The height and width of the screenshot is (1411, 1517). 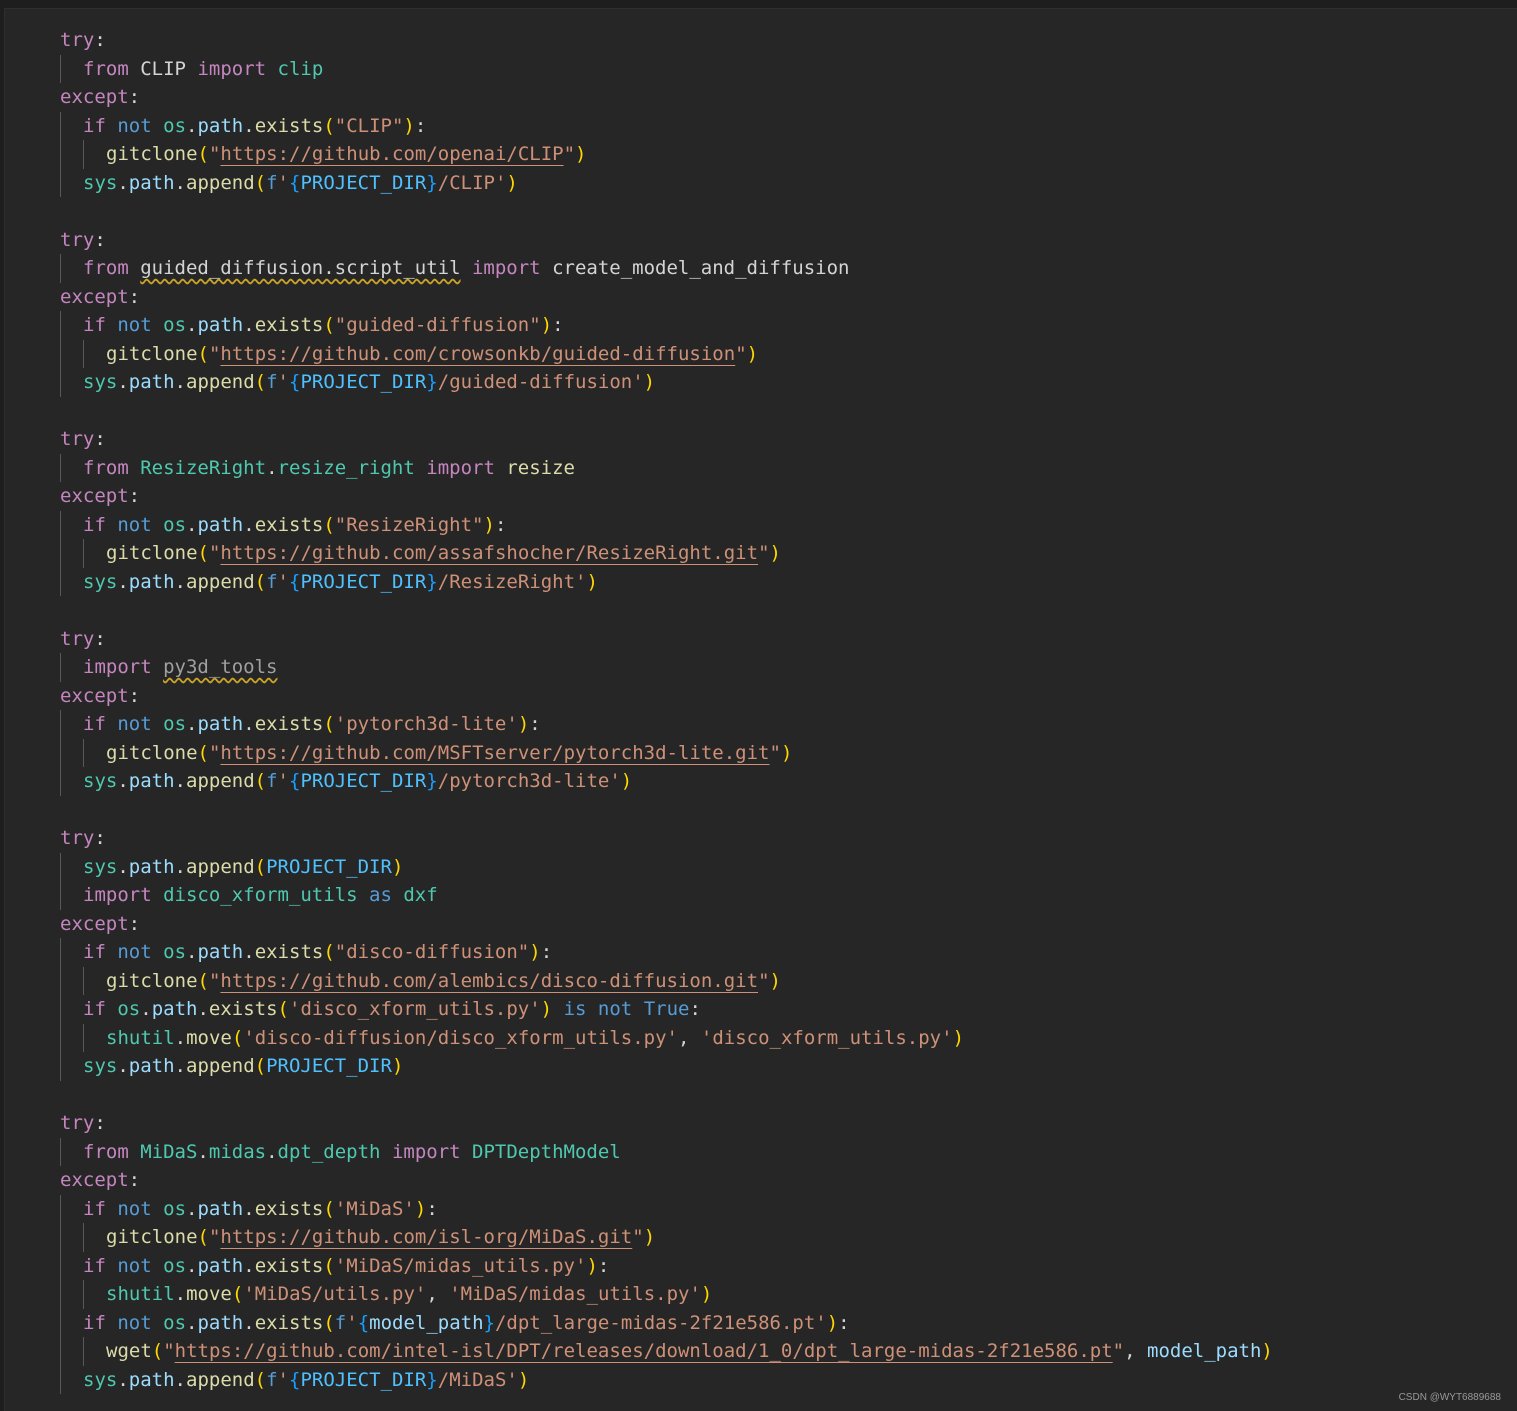 I want to click on code-token: "CLIP", so click(x=369, y=125).